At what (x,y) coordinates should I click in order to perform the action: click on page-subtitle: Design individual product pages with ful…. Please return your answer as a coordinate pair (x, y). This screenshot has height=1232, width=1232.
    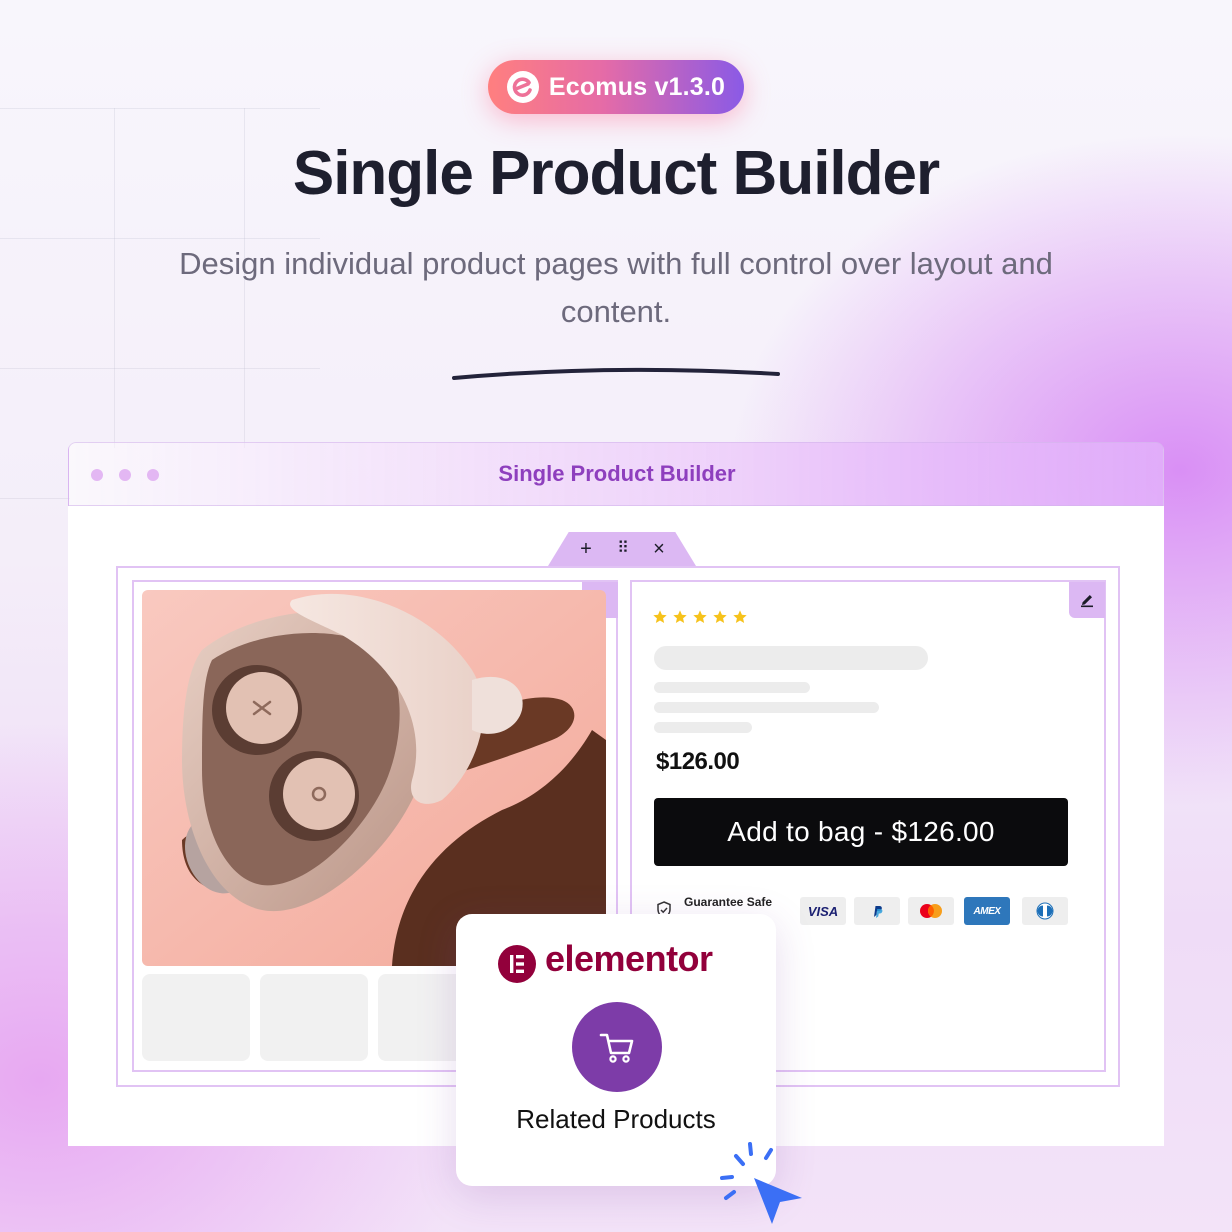
    Looking at the image, I should click on (616, 287).